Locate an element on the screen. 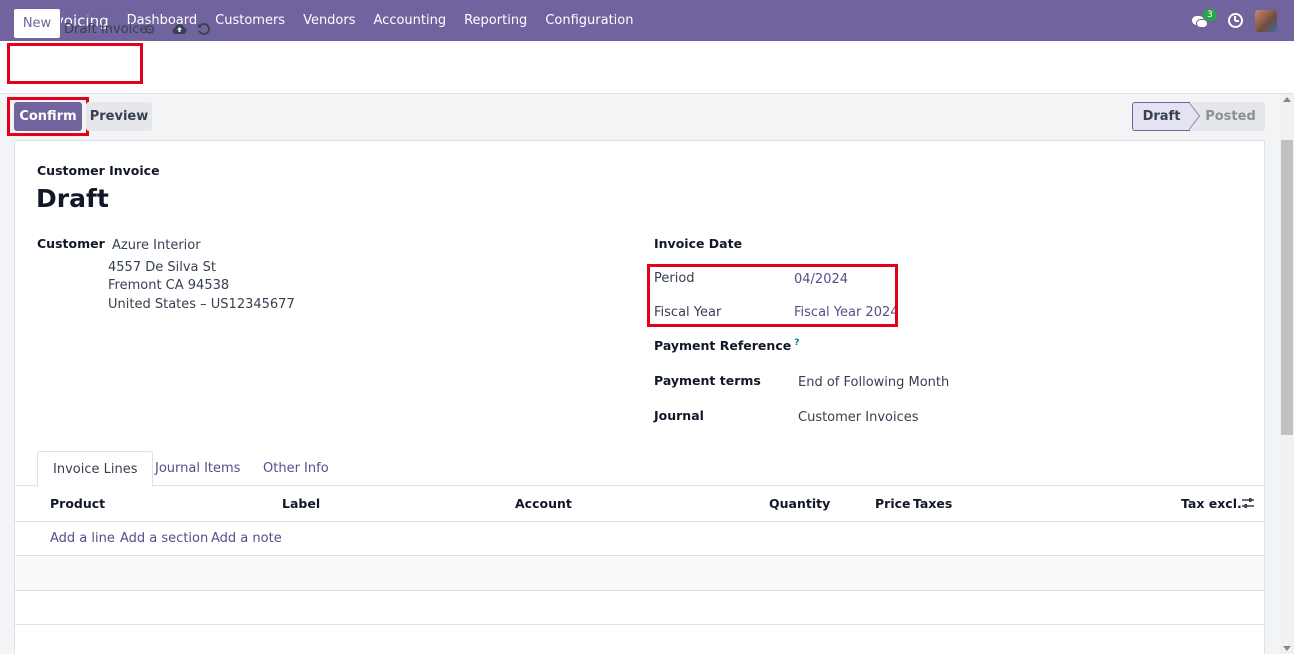 This screenshot has width=1294, height=654. tab-other-info: Other Info is located at coordinates (296, 468).